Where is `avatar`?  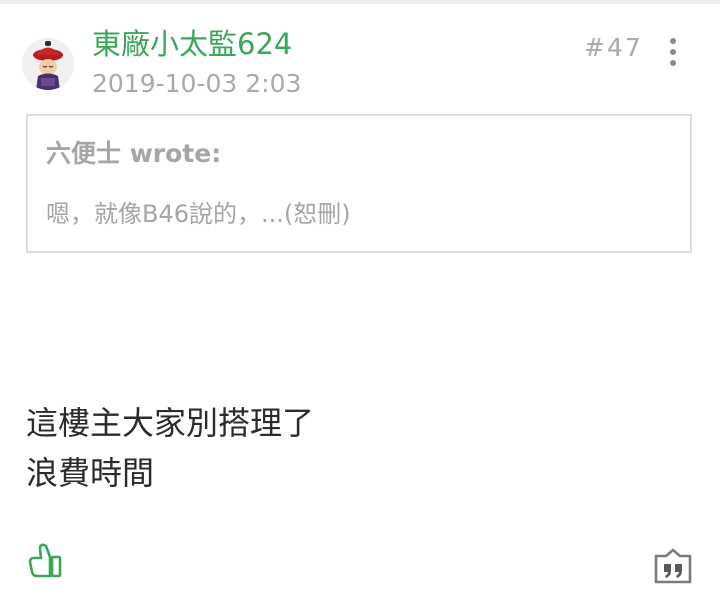 avatar is located at coordinates (48, 64).